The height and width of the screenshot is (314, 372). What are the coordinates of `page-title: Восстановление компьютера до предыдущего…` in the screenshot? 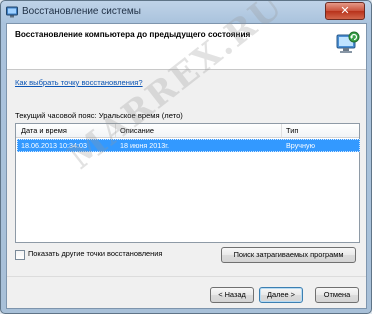 It's located at (133, 34).